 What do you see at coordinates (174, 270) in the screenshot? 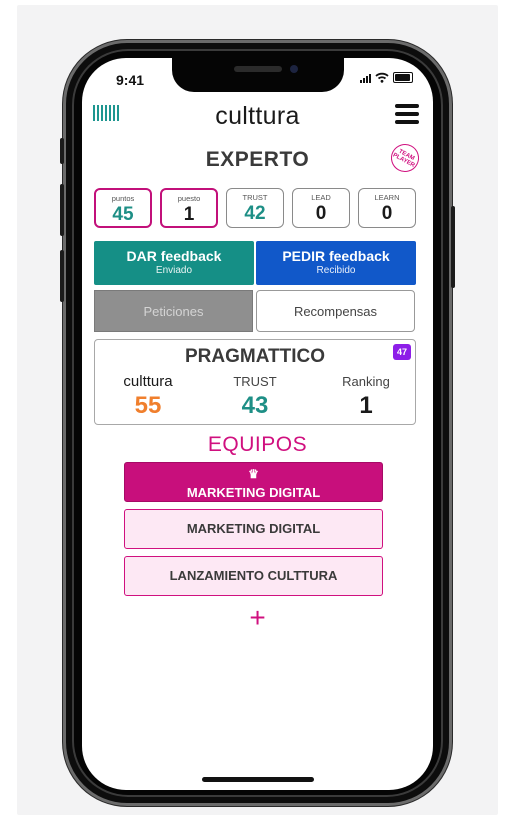
I see `dar-feedback-subtitle: Enviado` at bounding box center [174, 270].